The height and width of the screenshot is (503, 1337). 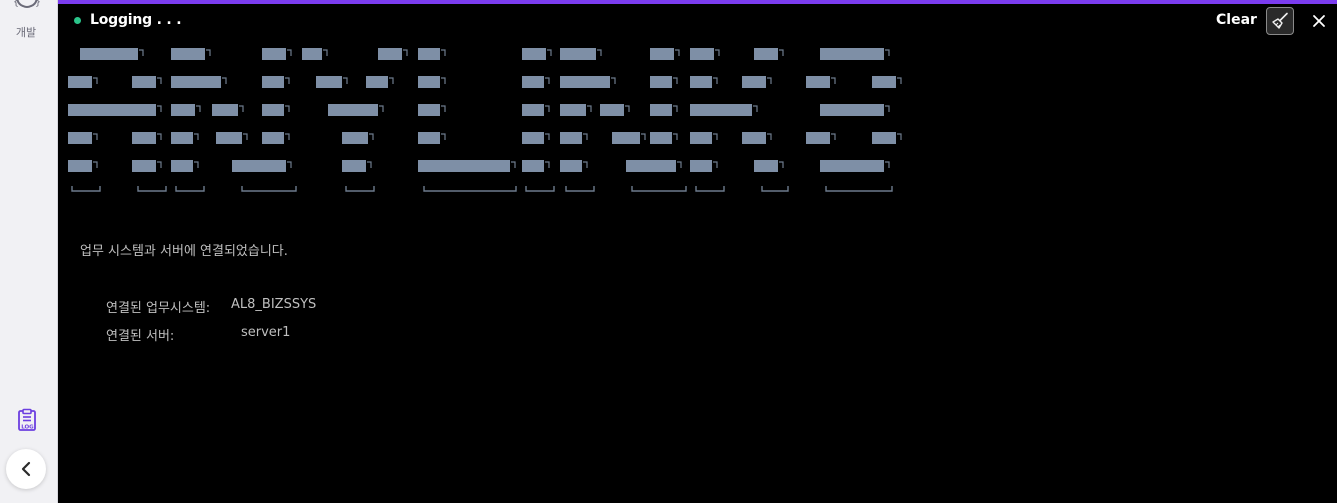 What do you see at coordinates (266, 332) in the screenshot?
I see `log-row-value: server1` at bounding box center [266, 332].